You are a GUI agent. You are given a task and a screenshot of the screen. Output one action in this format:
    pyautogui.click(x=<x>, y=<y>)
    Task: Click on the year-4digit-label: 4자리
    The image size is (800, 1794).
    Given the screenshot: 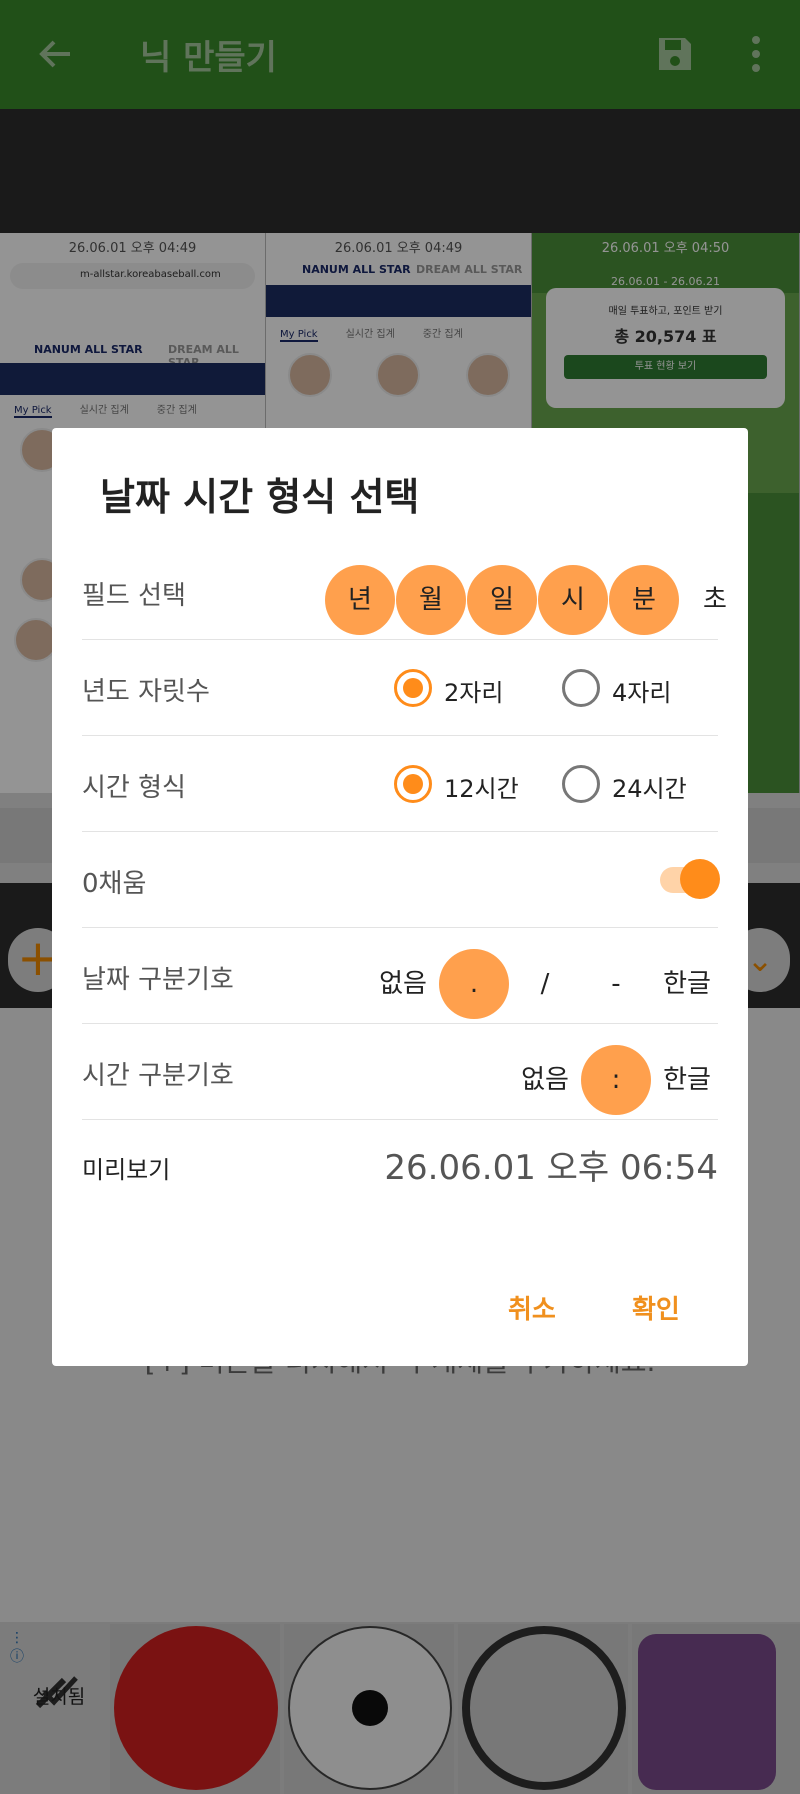 What is the action you would take?
    pyautogui.click(x=641, y=690)
    